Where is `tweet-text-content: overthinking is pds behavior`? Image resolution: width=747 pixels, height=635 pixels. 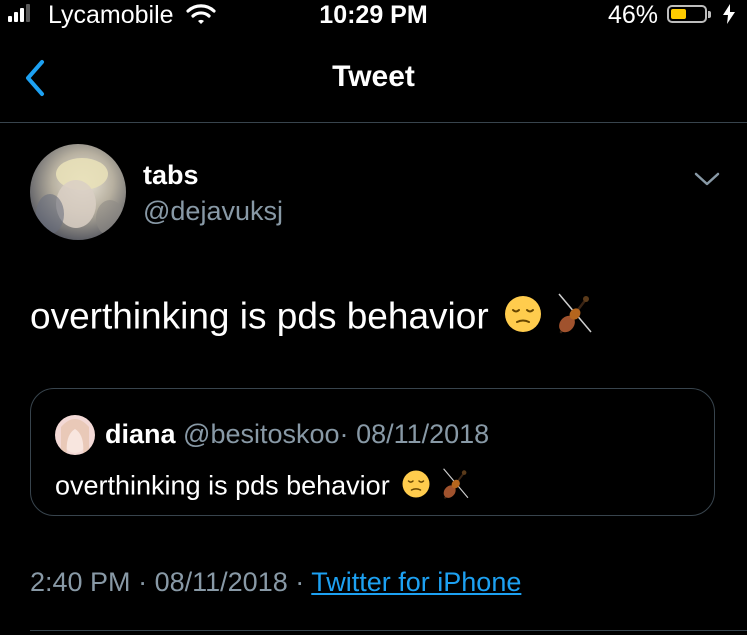 tweet-text-content: overthinking is pds behavior is located at coordinates (259, 316).